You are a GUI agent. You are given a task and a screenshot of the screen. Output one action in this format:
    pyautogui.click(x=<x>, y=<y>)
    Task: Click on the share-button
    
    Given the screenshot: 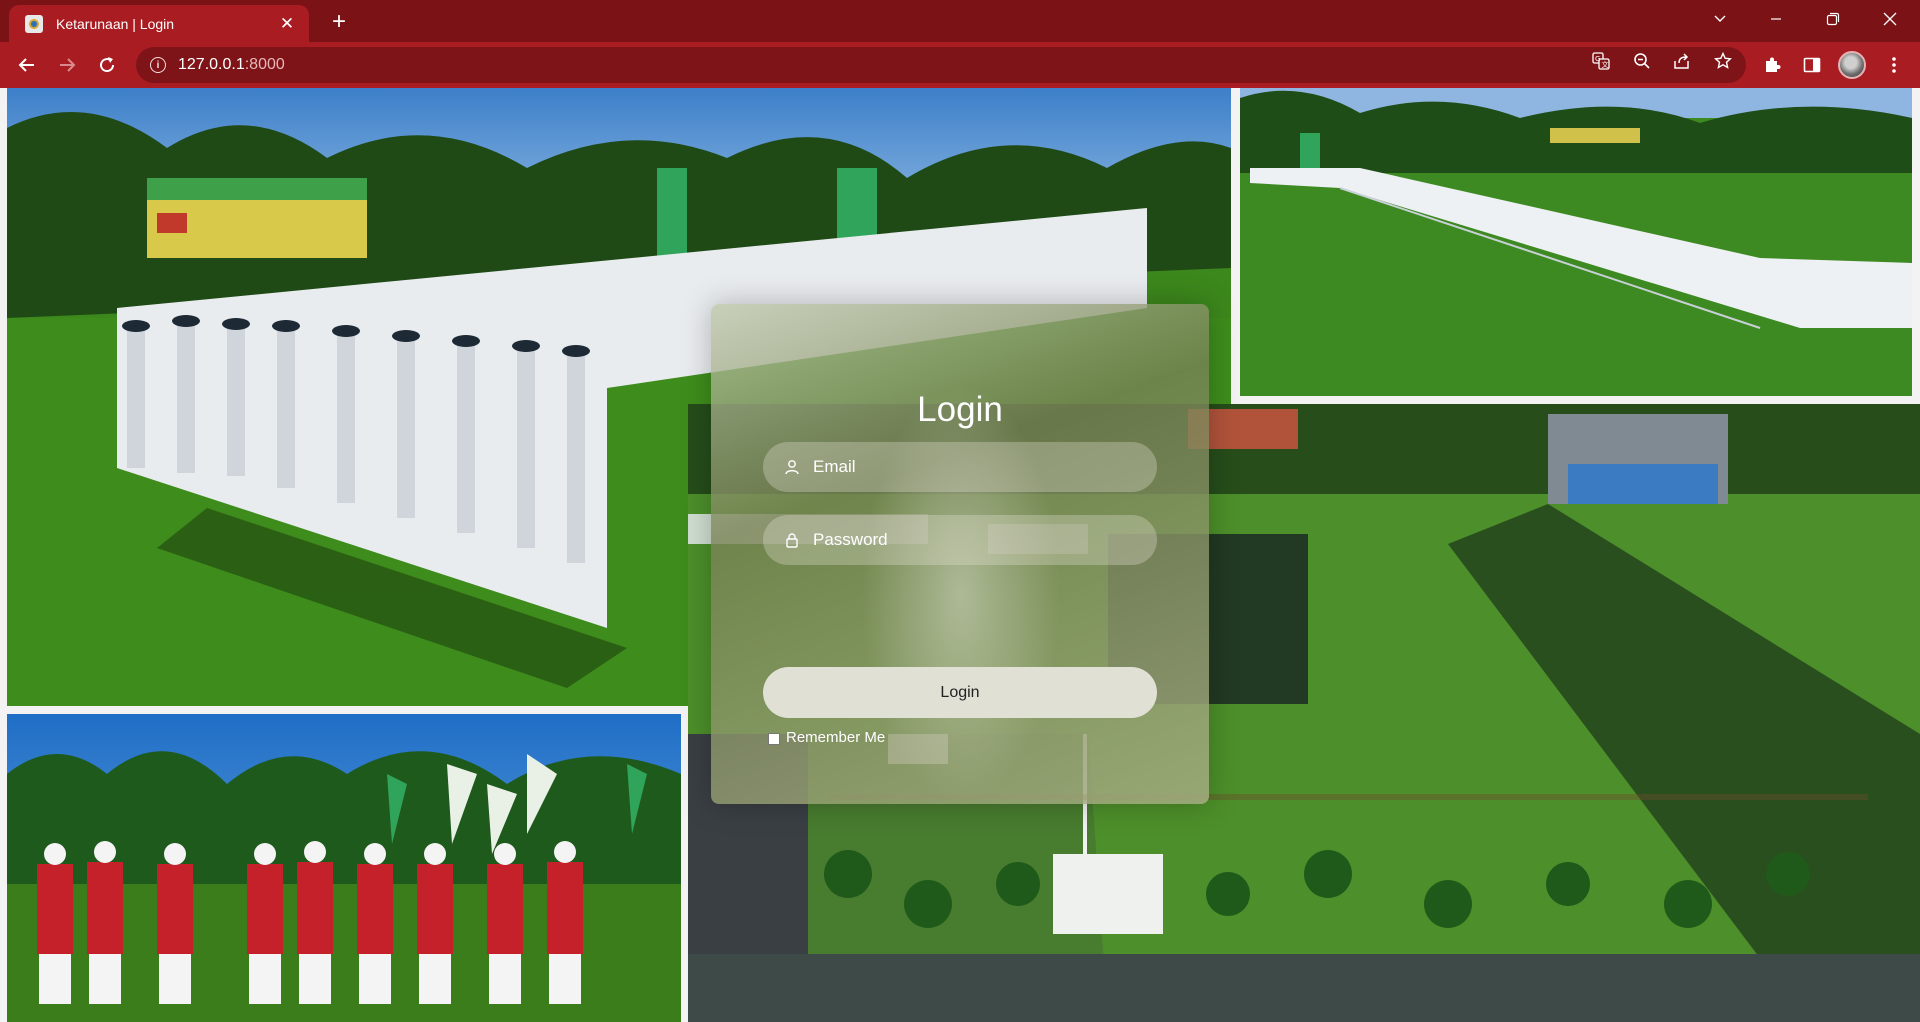 What is the action you would take?
    pyautogui.click(x=1682, y=61)
    